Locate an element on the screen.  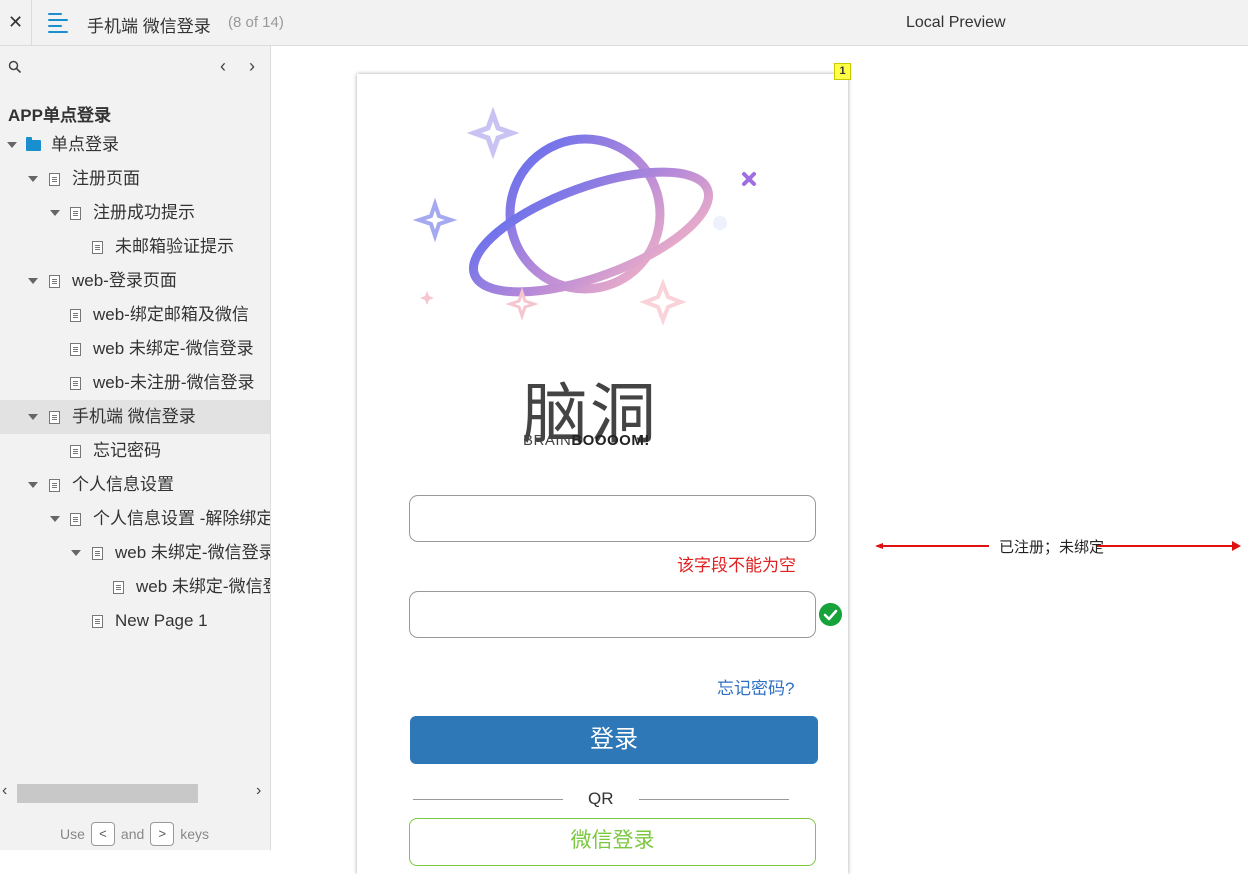
close-button: ✕ is located at coordinates (16, 22).